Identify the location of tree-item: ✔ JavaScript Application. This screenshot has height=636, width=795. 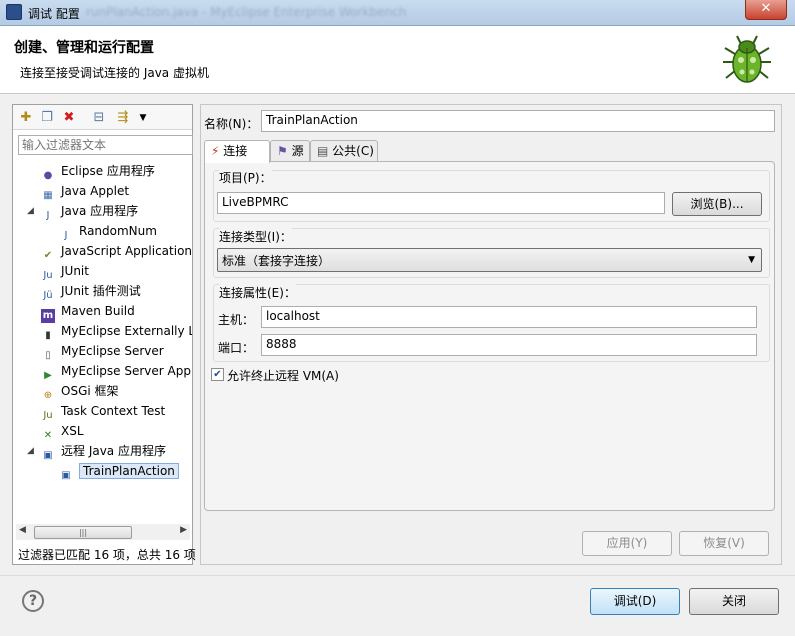
(116, 251).